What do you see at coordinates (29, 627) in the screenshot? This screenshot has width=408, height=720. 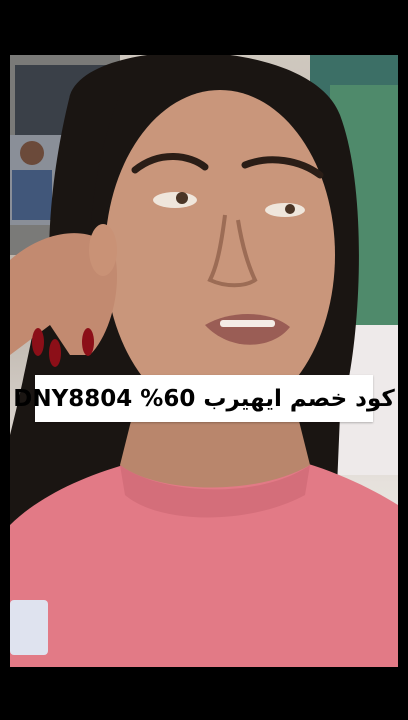 I see `sweater-logo-patch` at bounding box center [29, 627].